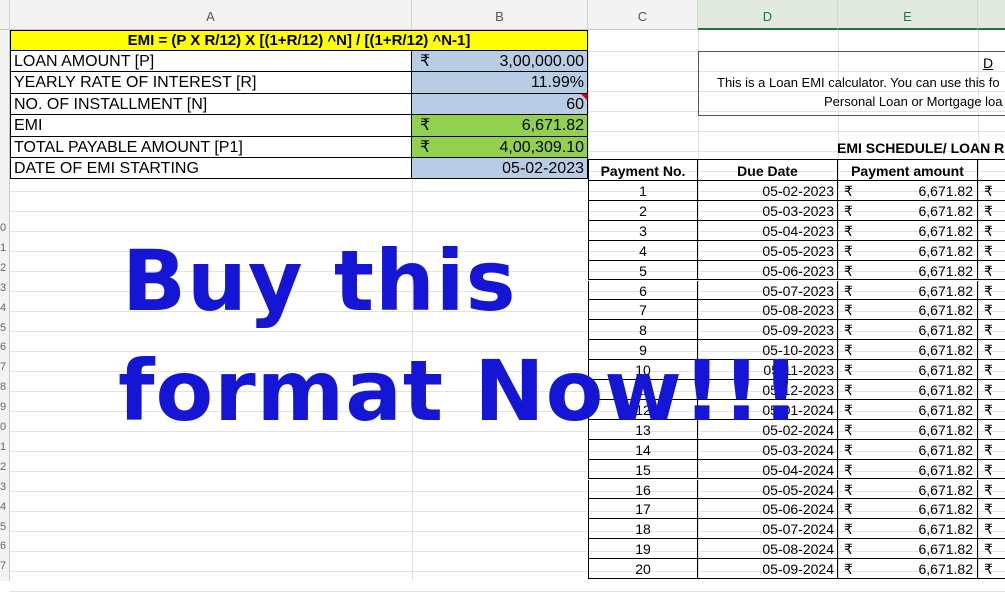 This screenshot has height=592, width=1005. I want to click on due-date-cell: 05-04-2023, so click(768, 230).